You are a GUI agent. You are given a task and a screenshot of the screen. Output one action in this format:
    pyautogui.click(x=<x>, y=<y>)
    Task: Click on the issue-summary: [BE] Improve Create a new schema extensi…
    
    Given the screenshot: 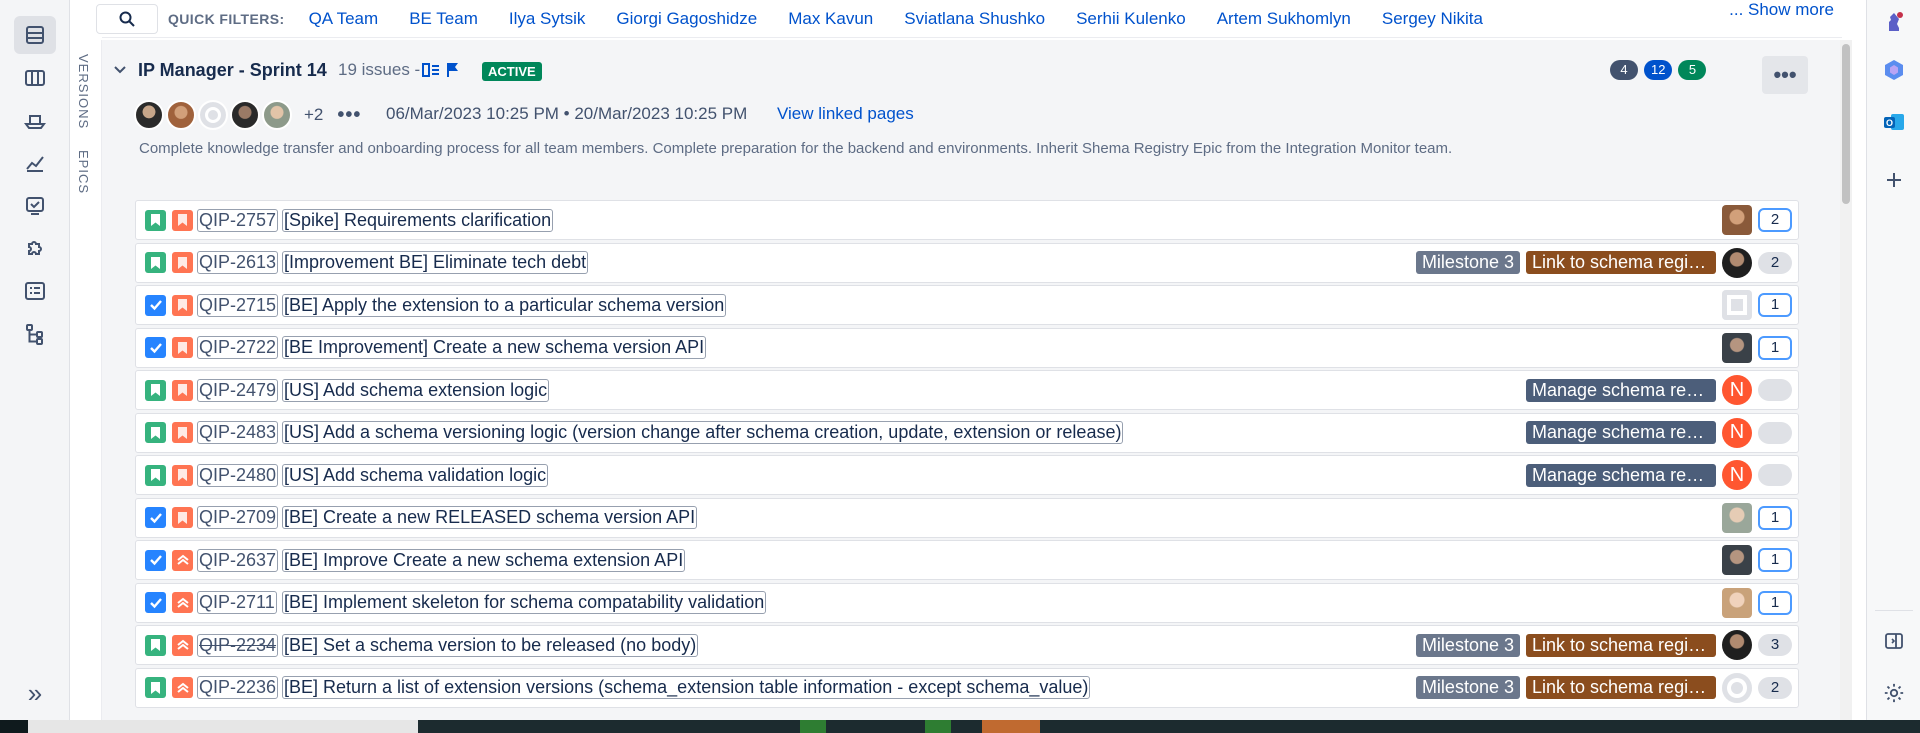 What is the action you would take?
    pyautogui.click(x=484, y=560)
    